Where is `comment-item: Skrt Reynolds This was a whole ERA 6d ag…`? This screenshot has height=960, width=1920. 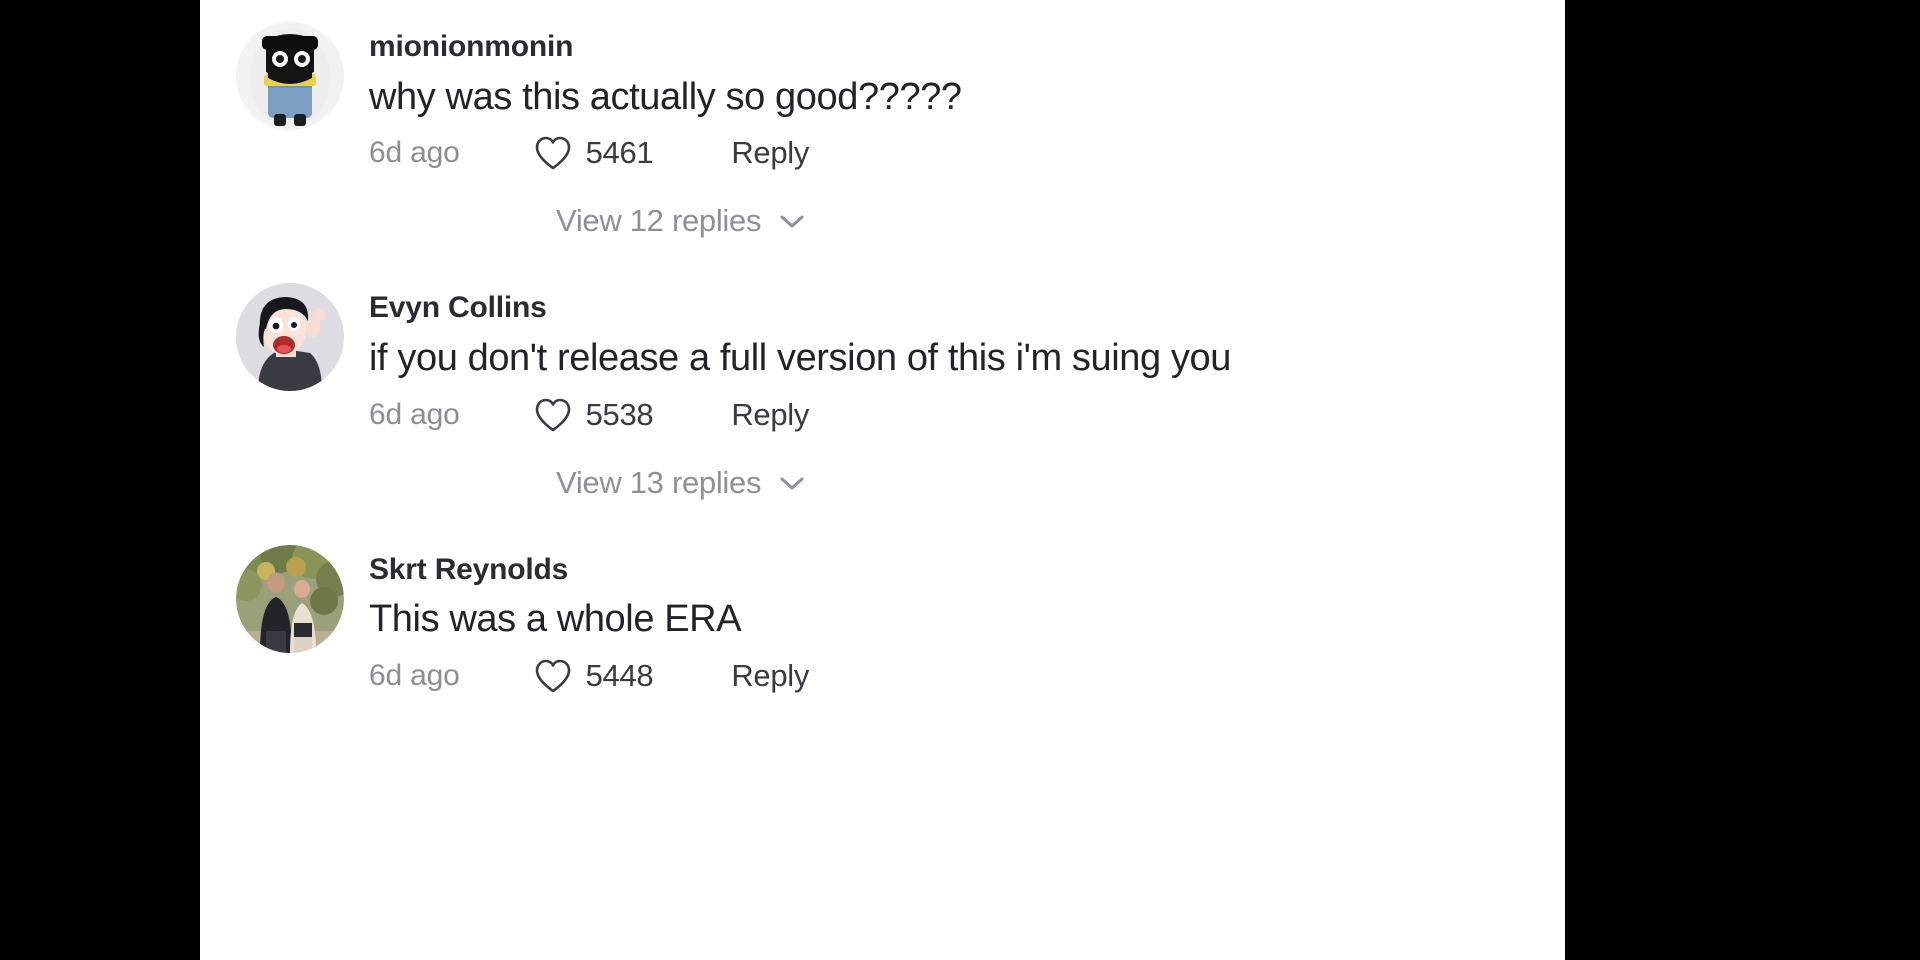 comment-item: Skrt Reynolds This was a whole ERA 6d ag… is located at coordinates (882, 619).